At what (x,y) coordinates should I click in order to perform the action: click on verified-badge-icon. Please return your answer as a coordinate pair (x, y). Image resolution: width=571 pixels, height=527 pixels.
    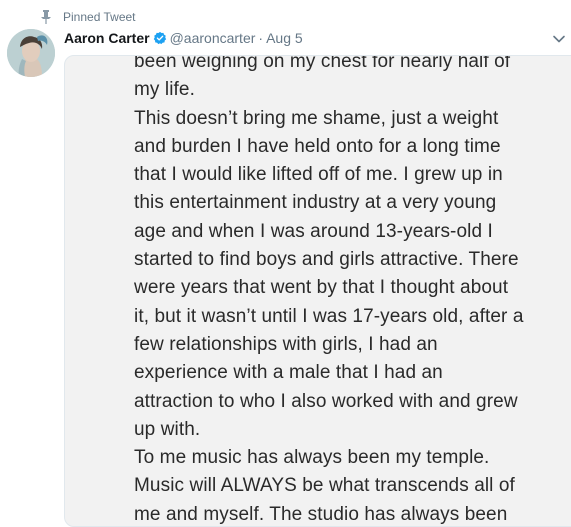
    Looking at the image, I should click on (159, 38).